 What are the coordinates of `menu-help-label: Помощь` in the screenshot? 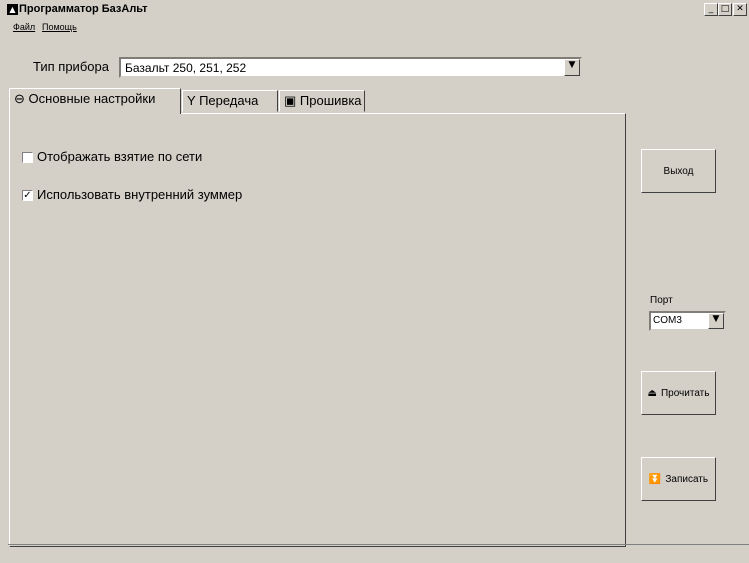 It's located at (59, 27).